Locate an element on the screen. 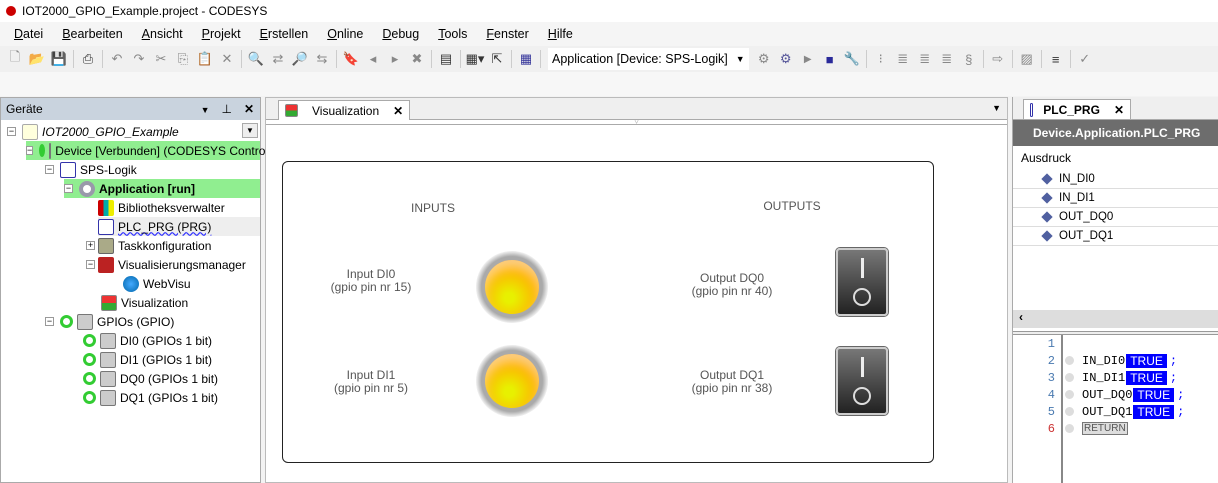 Image resolution: width=1218 pixels, height=483 pixels. export-icon: ⇱ is located at coordinates (497, 59).